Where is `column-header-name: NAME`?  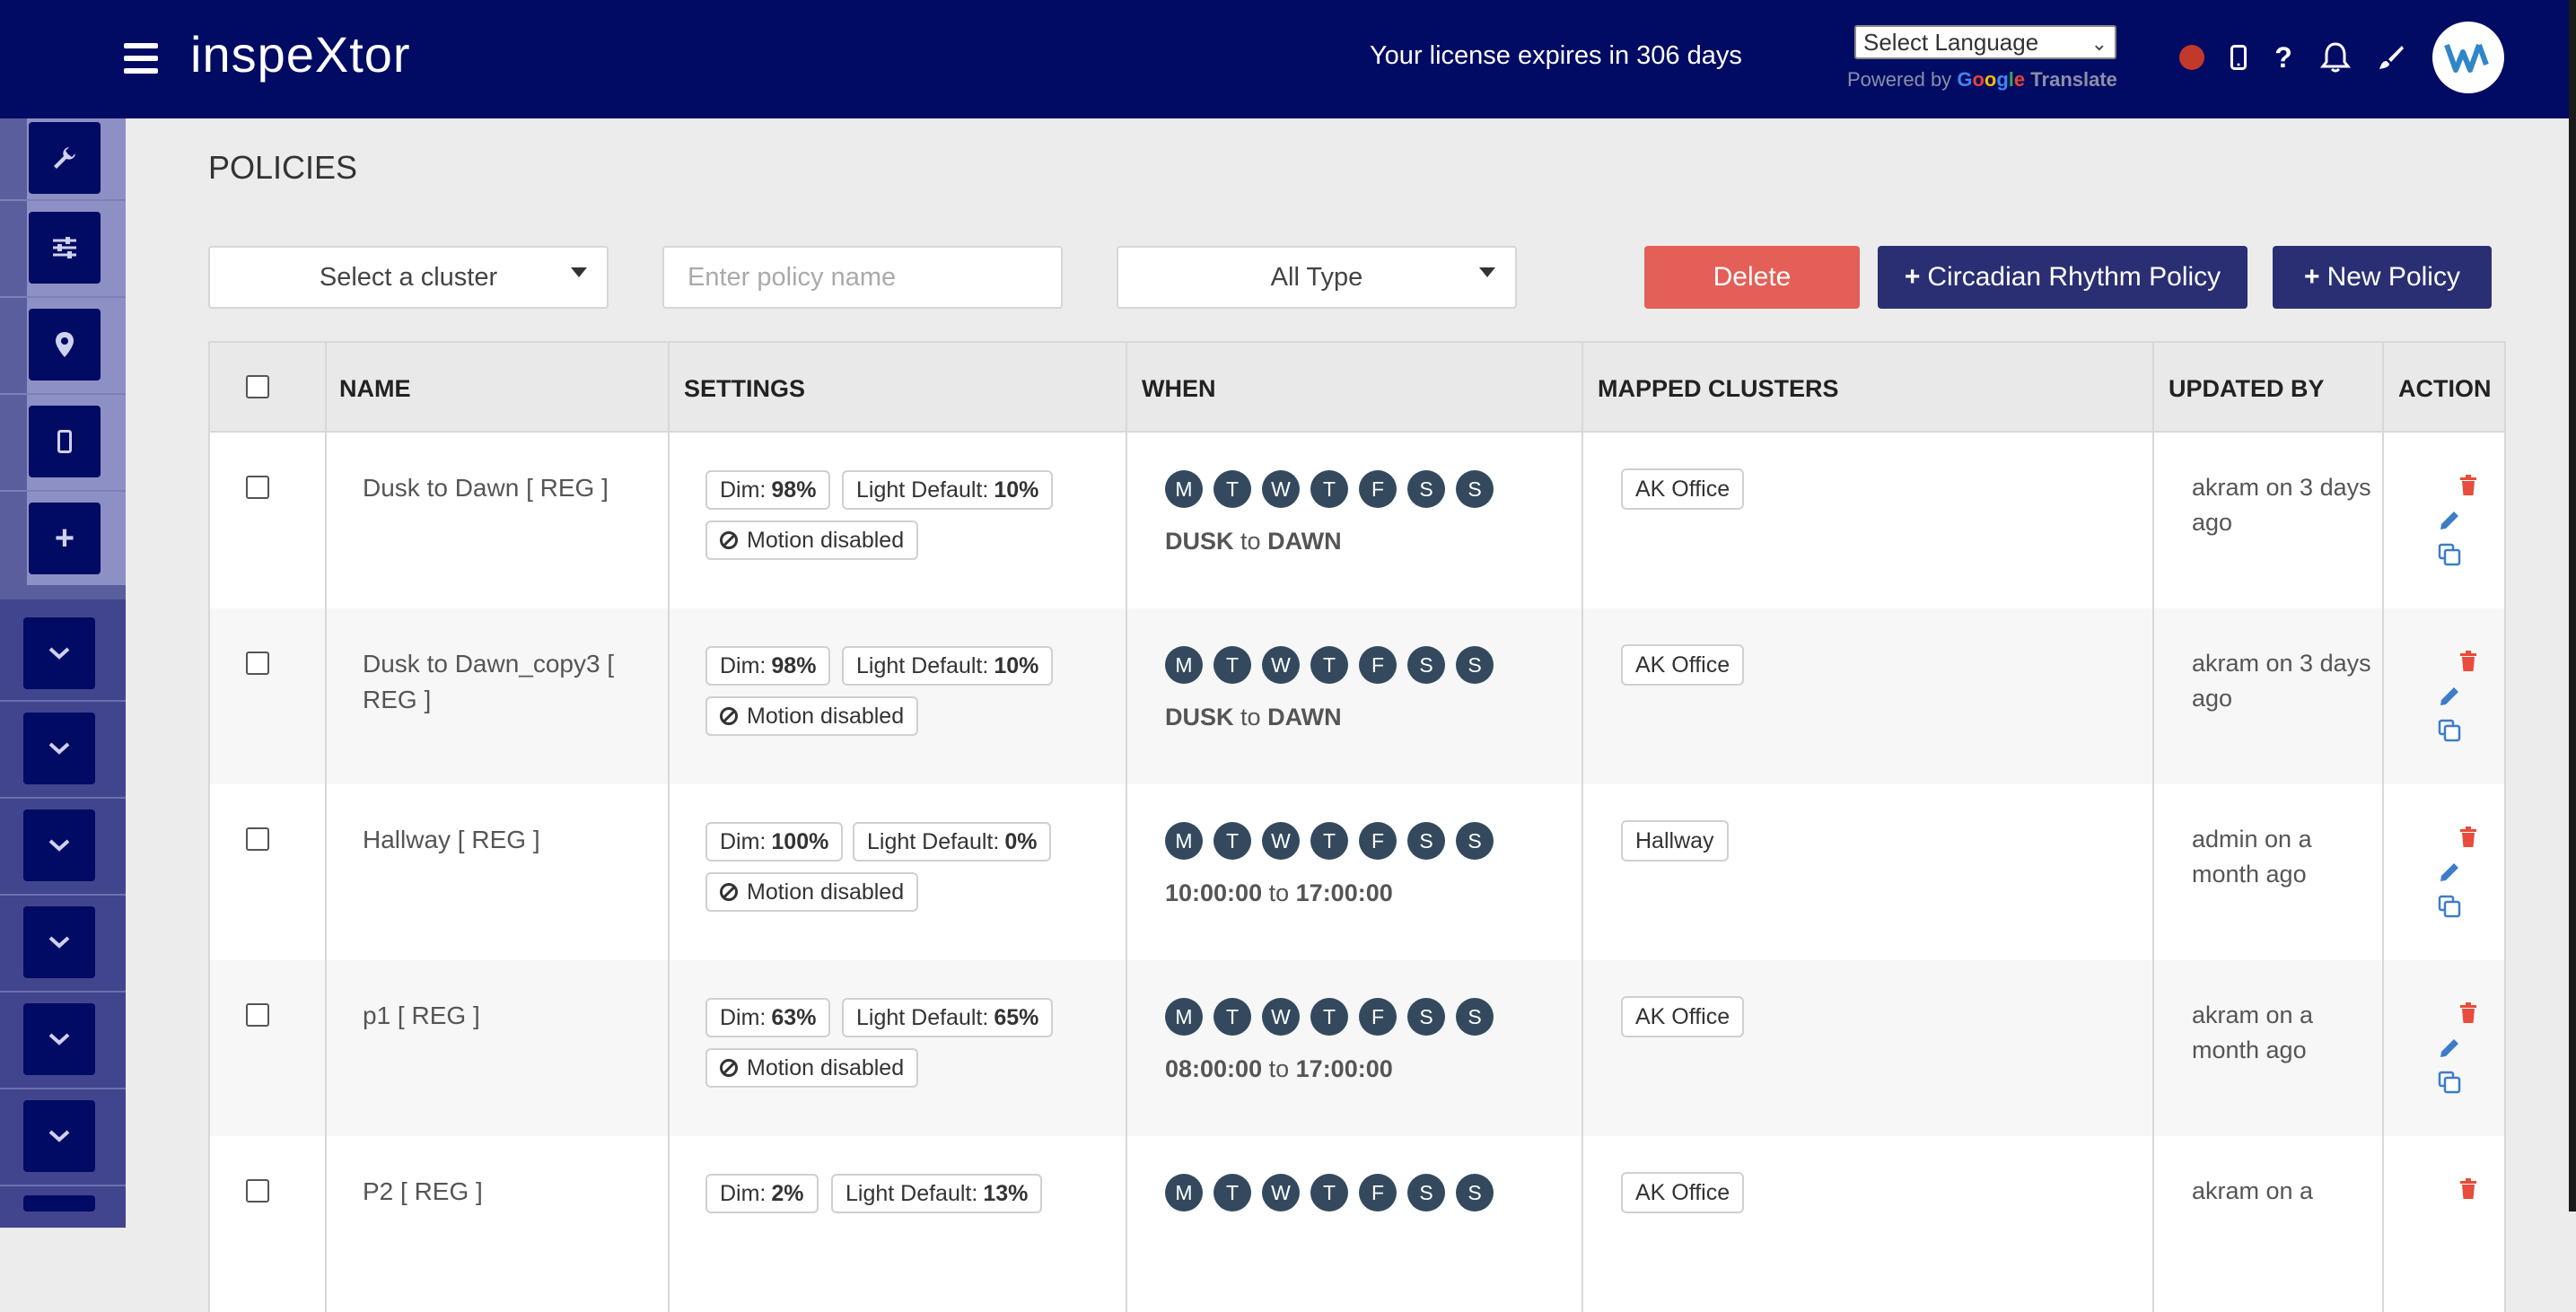
column-header-name: NAME is located at coordinates (375, 389).